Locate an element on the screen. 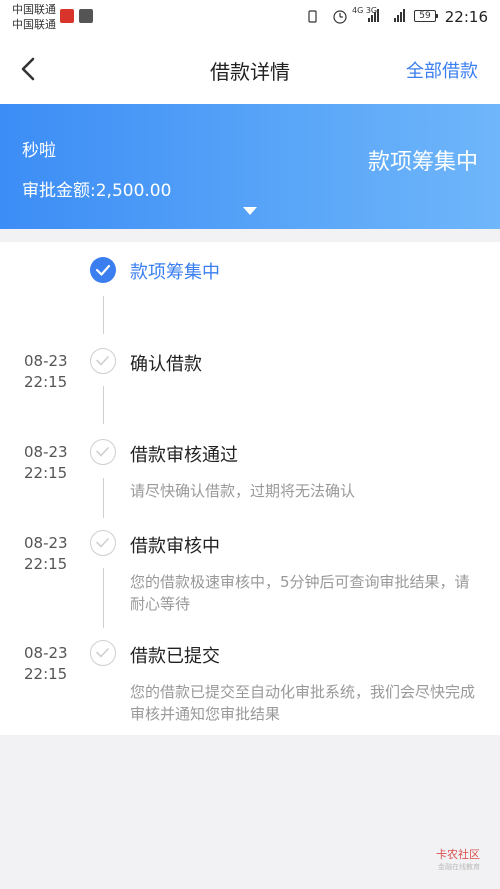  expand-arrow-icon is located at coordinates (250, 211).